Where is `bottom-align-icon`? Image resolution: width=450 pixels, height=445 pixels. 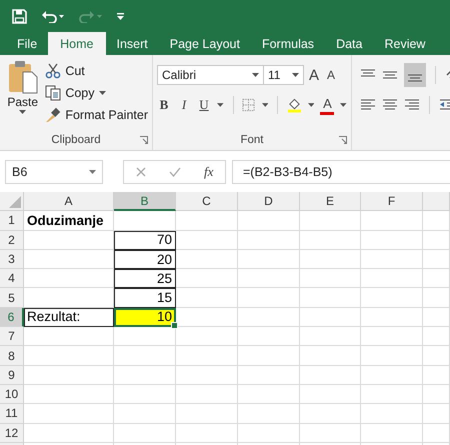 bottom-align-icon is located at coordinates (415, 75).